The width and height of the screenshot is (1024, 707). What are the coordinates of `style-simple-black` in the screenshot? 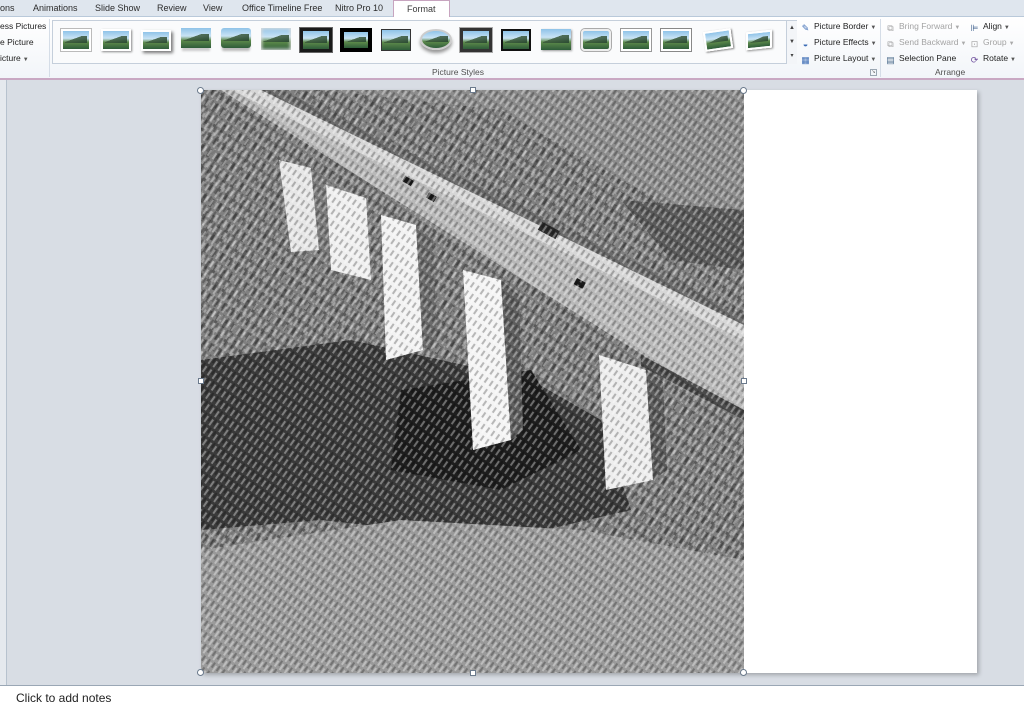 It's located at (396, 41).